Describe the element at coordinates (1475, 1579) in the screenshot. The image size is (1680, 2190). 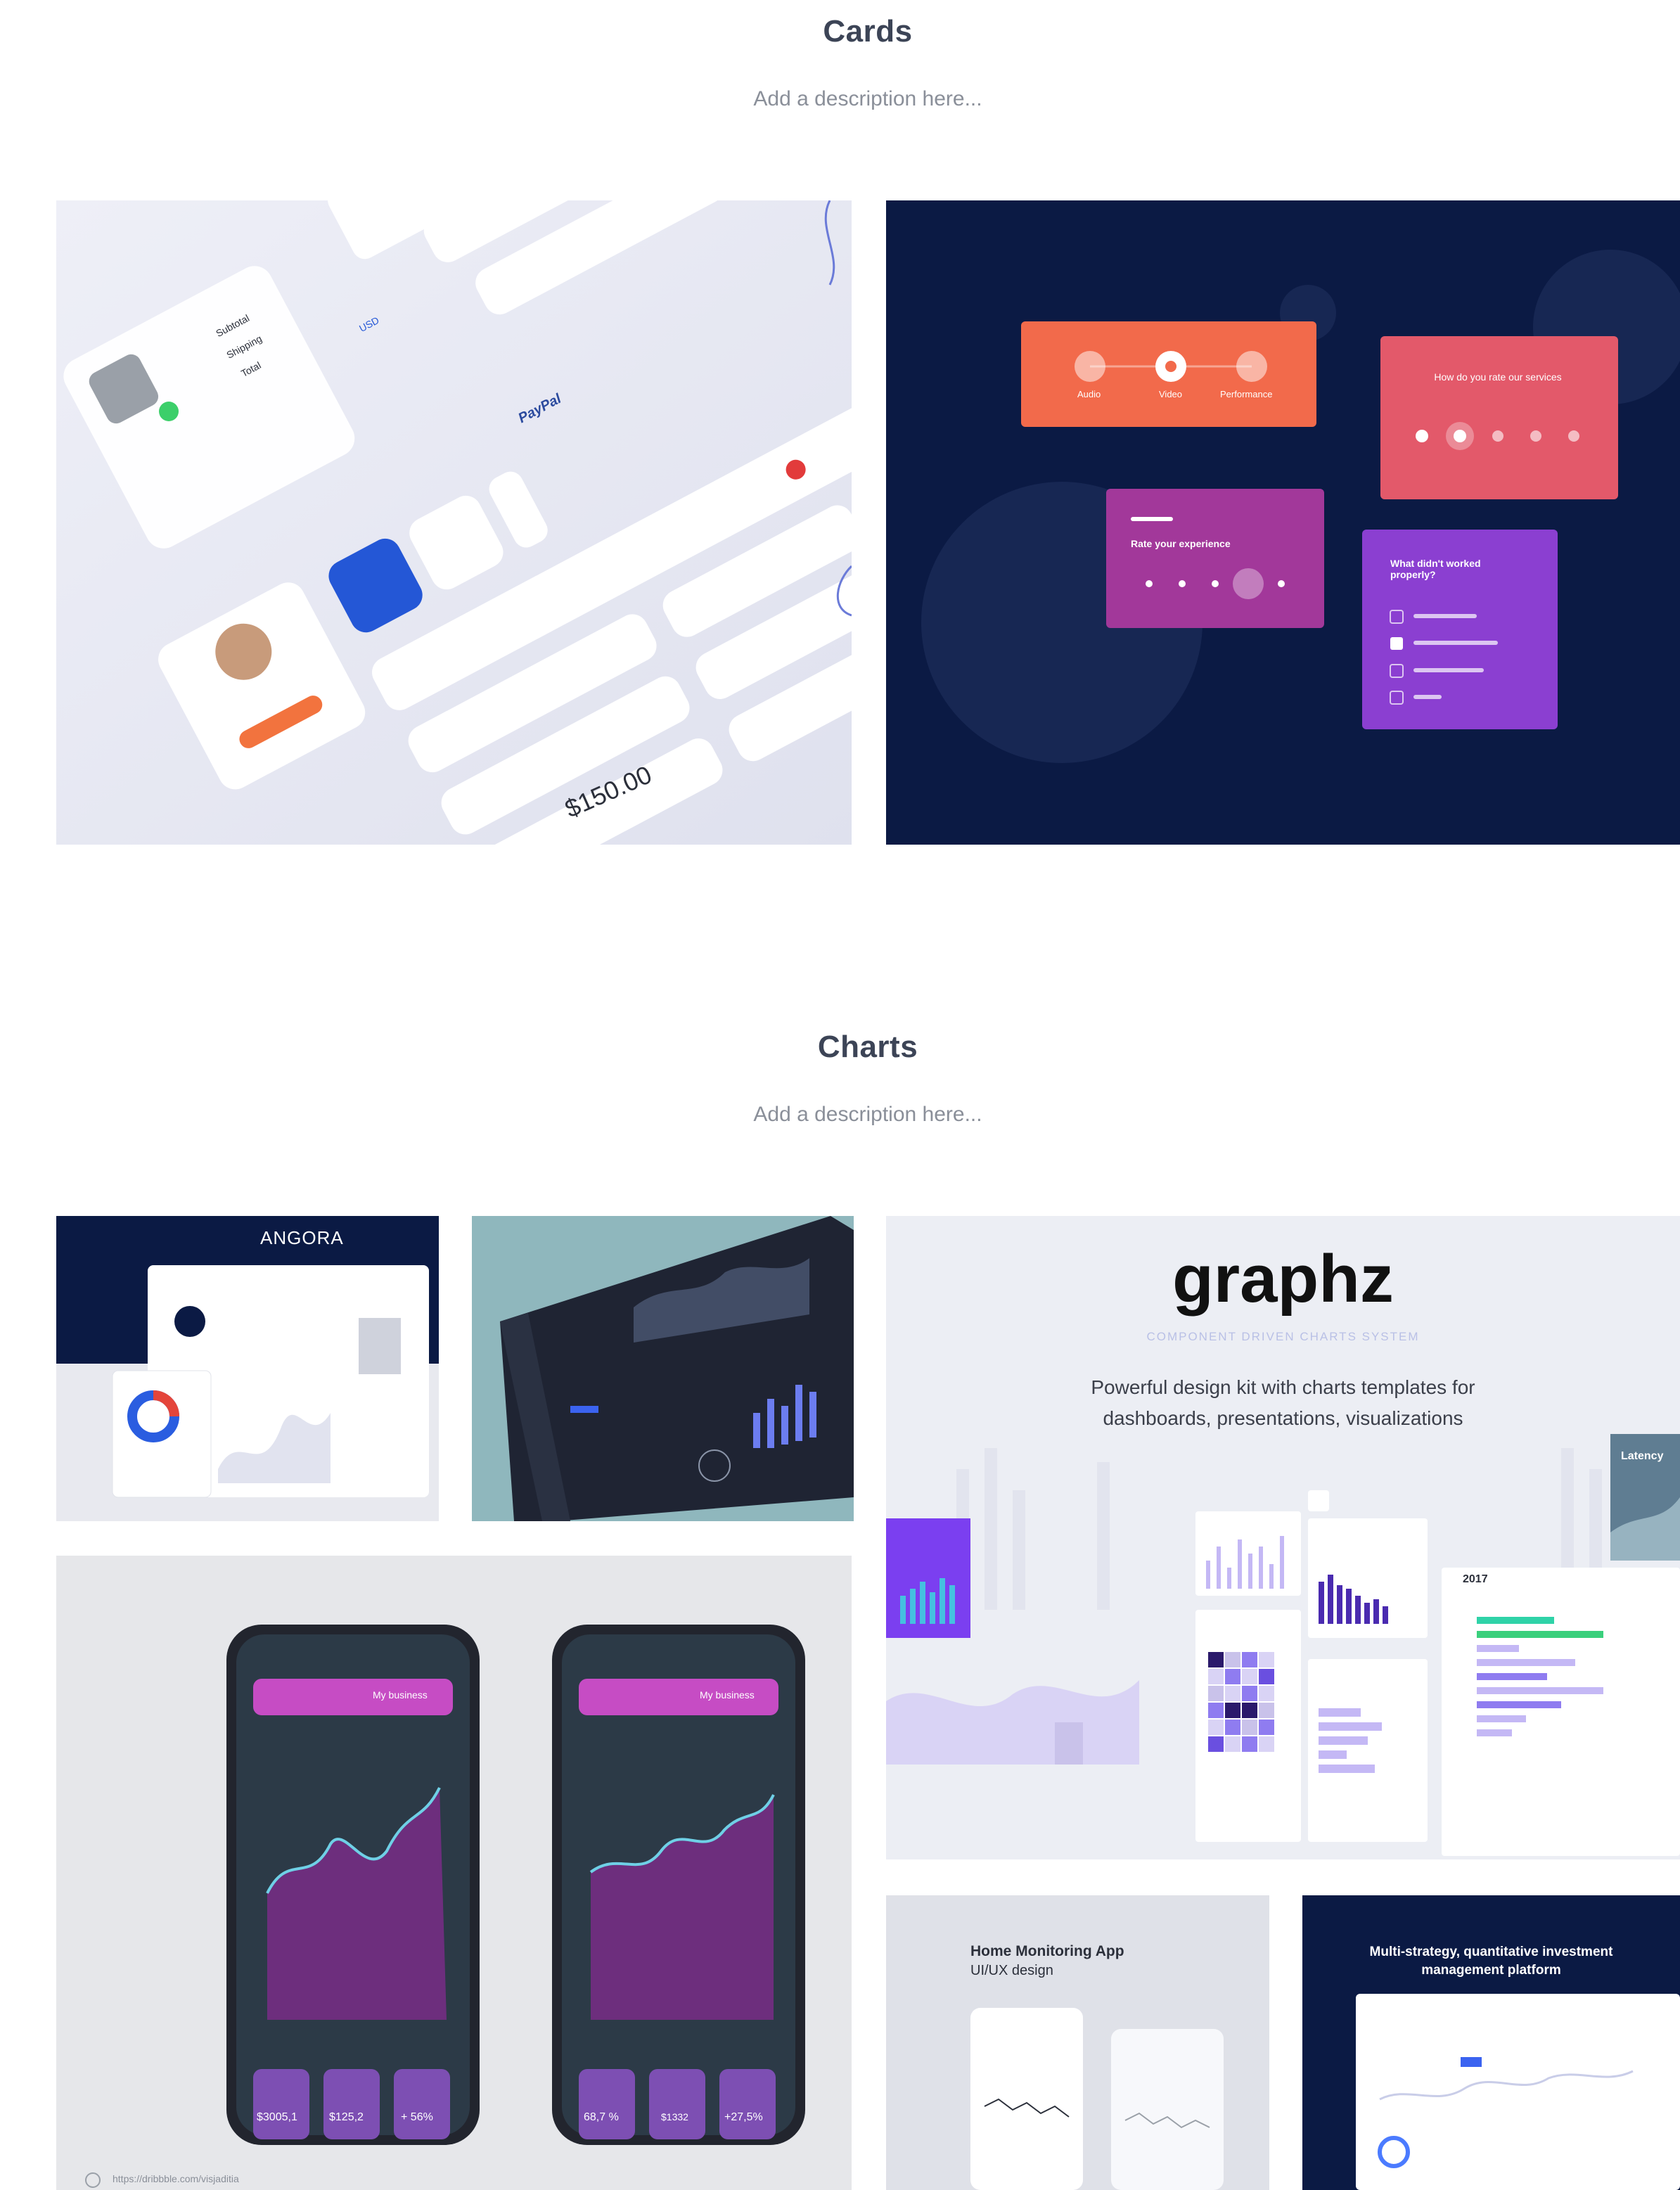
I see `graphz-year: 2017` at that location.